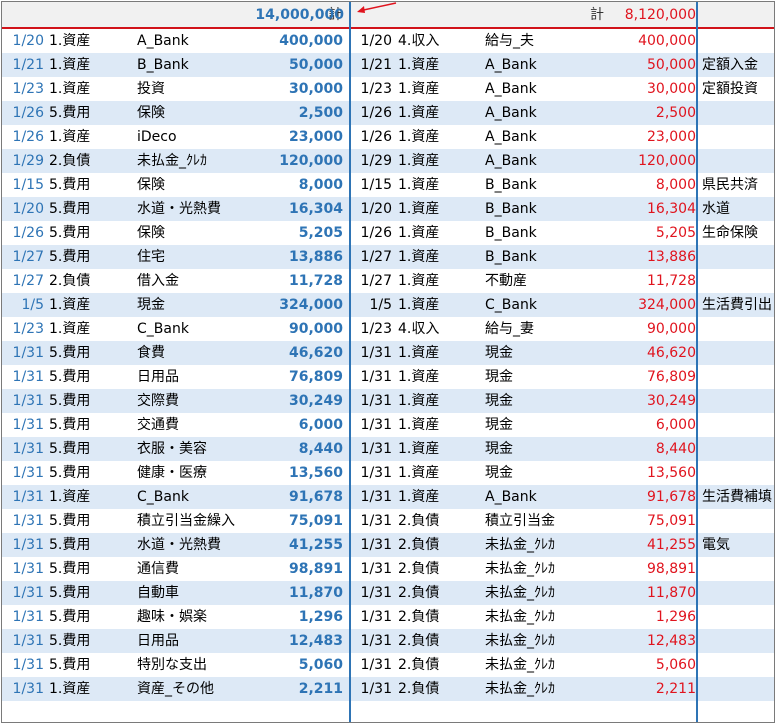 Image resolution: width=776 pixels, height=724 pixels. I want to click on credit-amount-cell: 13,886, so click(671, 257).